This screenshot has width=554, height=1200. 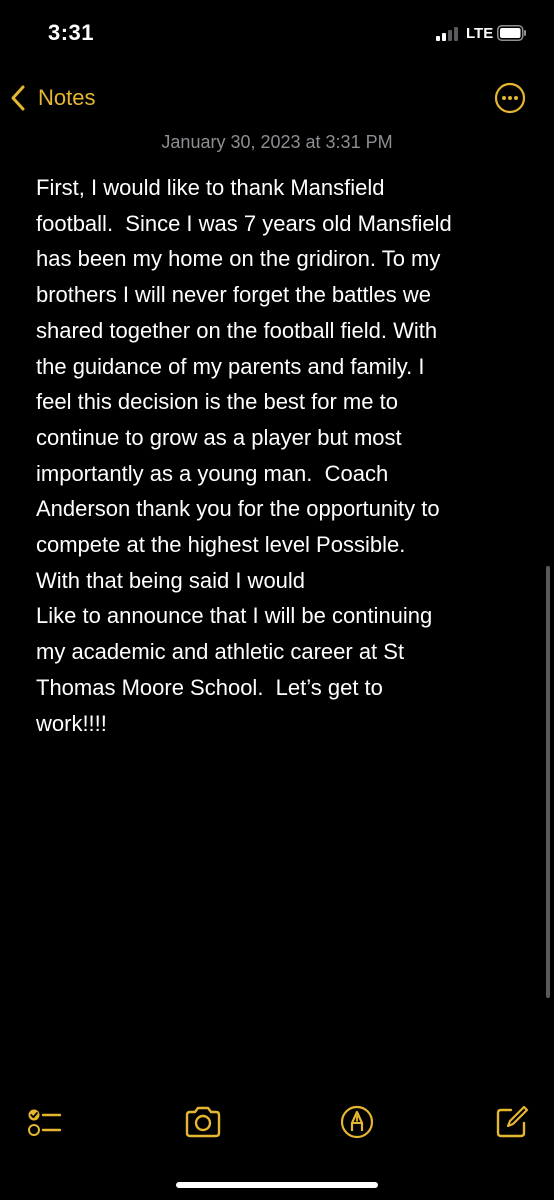 What do you see at coordinates (480, 33) in the screenshot?
I see `network-type-label: LTE` at bounding box center [480, 33].